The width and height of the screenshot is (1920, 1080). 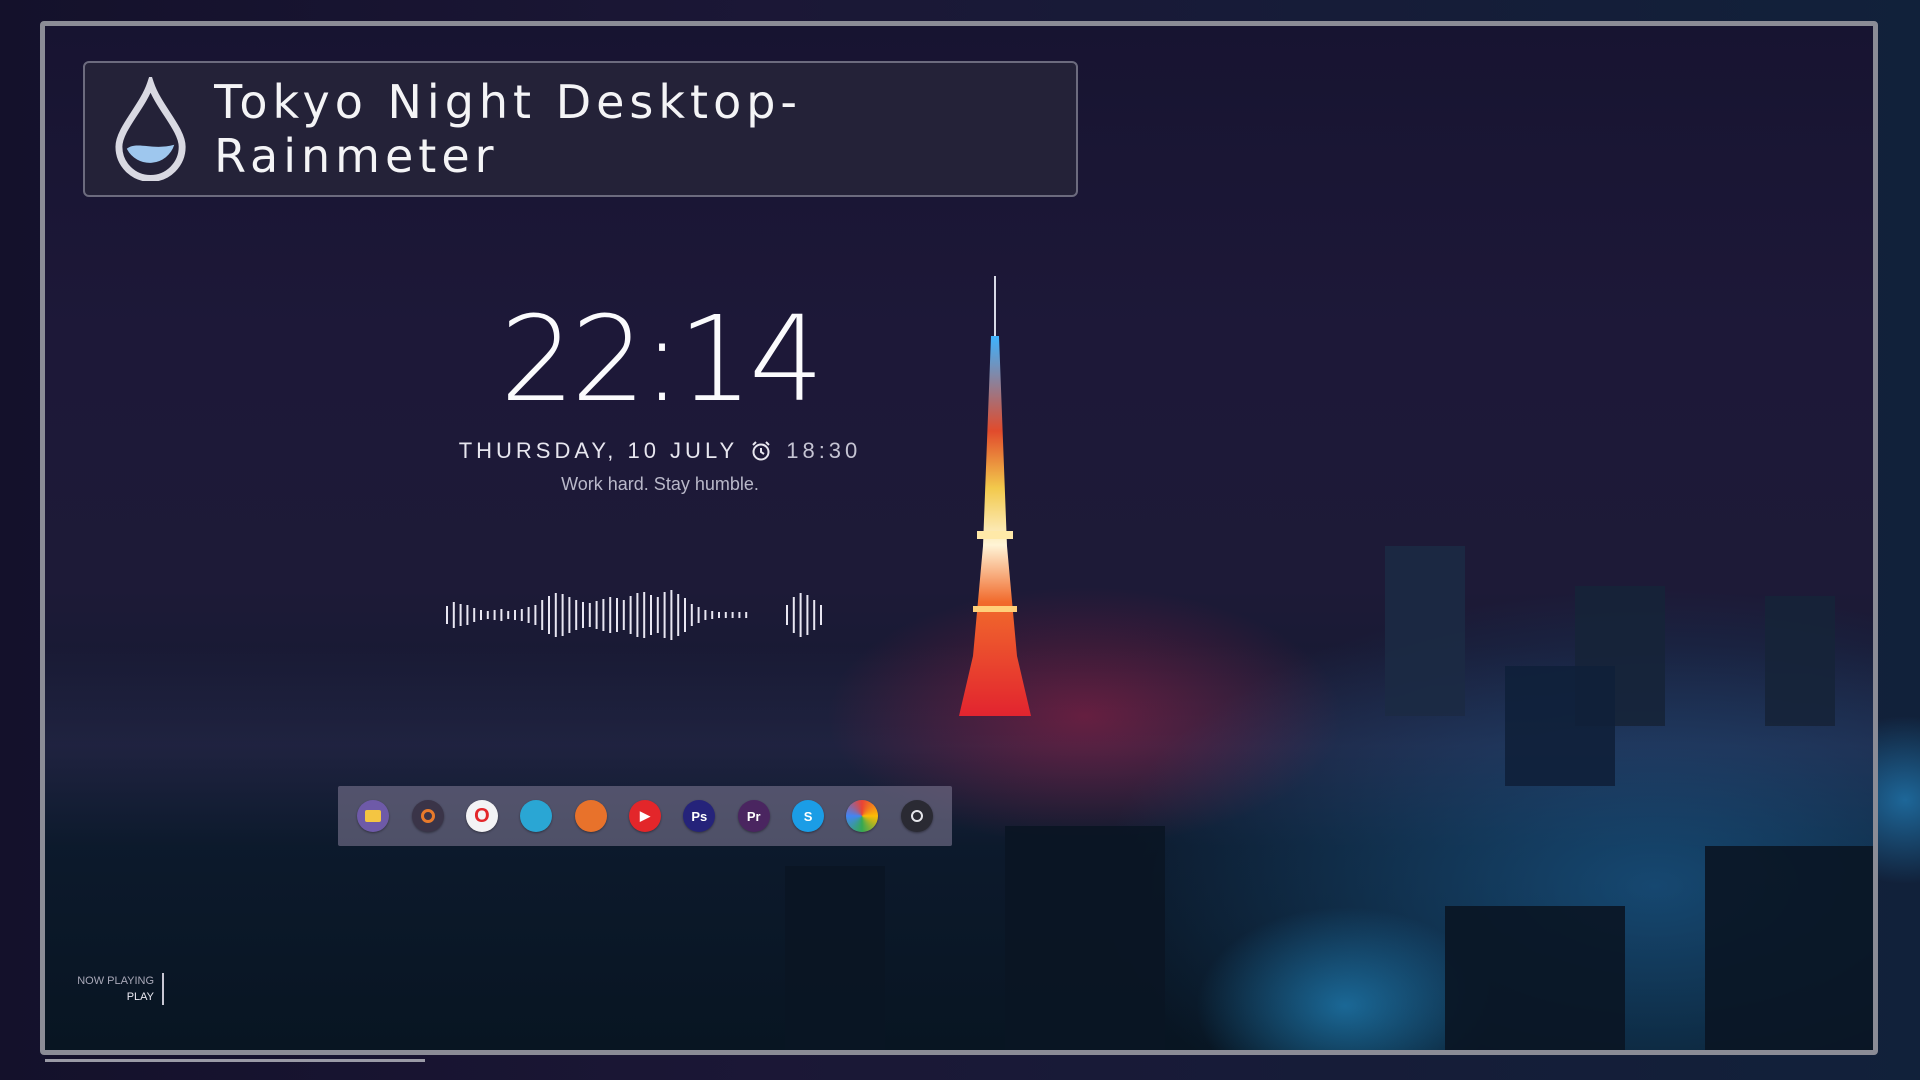 I want to click on quote-text: Work hard. Stay humble., so click(x=660, y=484).